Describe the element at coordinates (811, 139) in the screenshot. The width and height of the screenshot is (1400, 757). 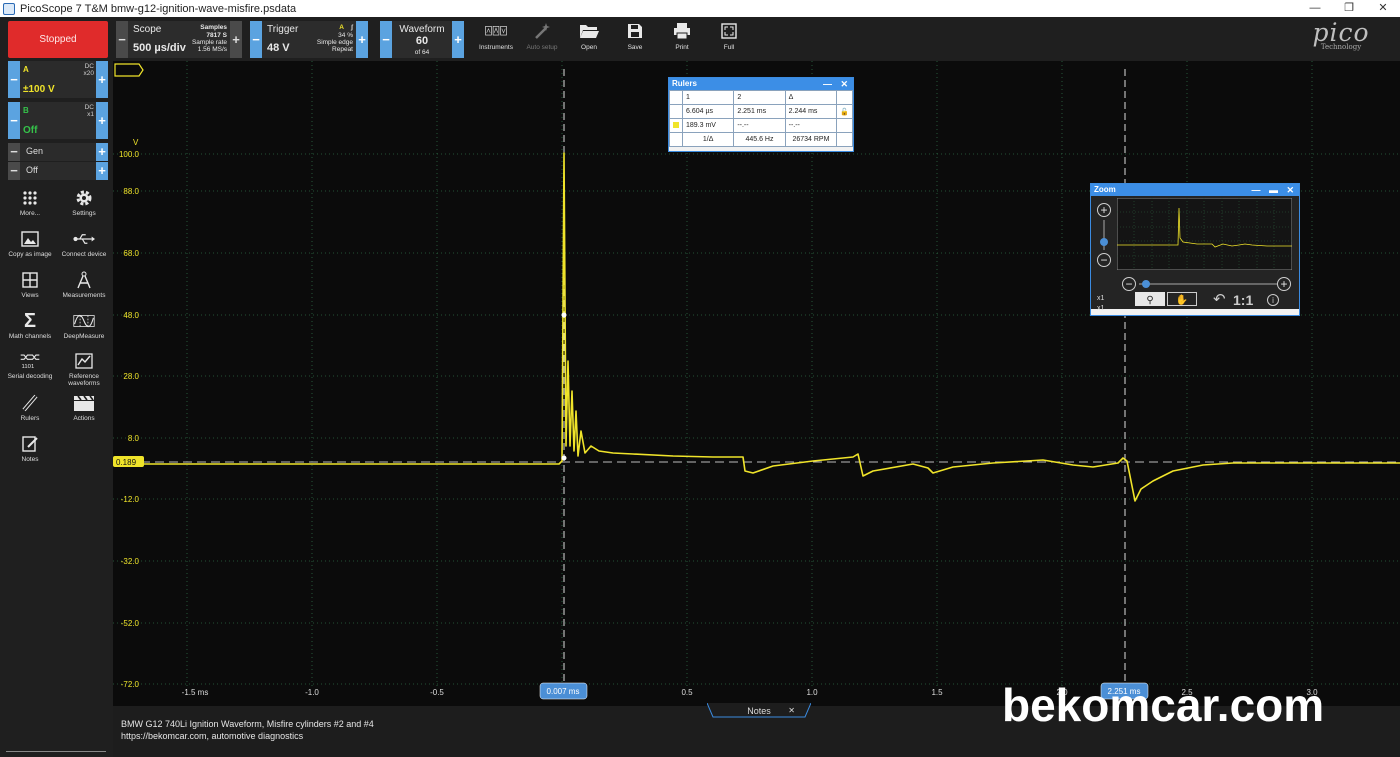
I see `ruler-rpm: 26734 RPM` at that location.